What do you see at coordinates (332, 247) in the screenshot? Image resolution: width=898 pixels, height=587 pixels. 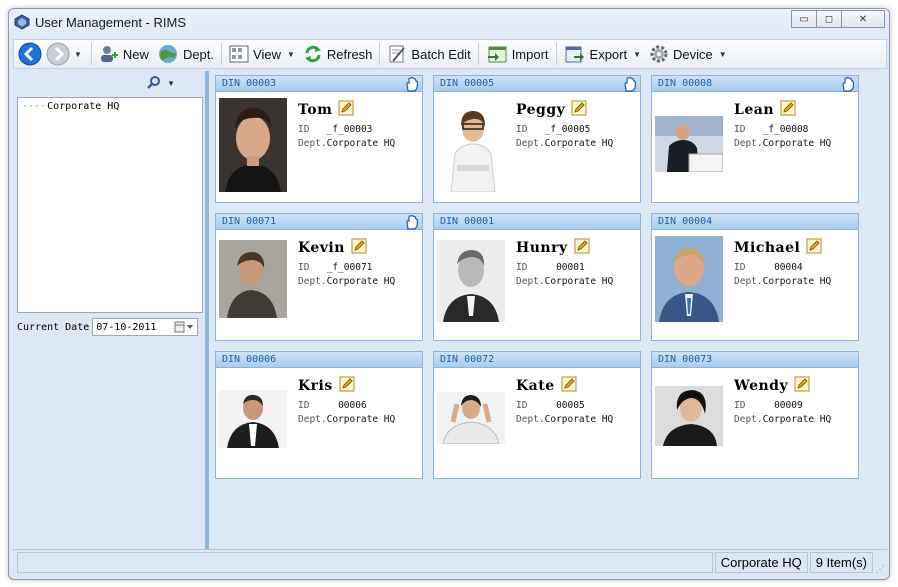 I see `user-name: Kevin` at bounding box center [332, 247].